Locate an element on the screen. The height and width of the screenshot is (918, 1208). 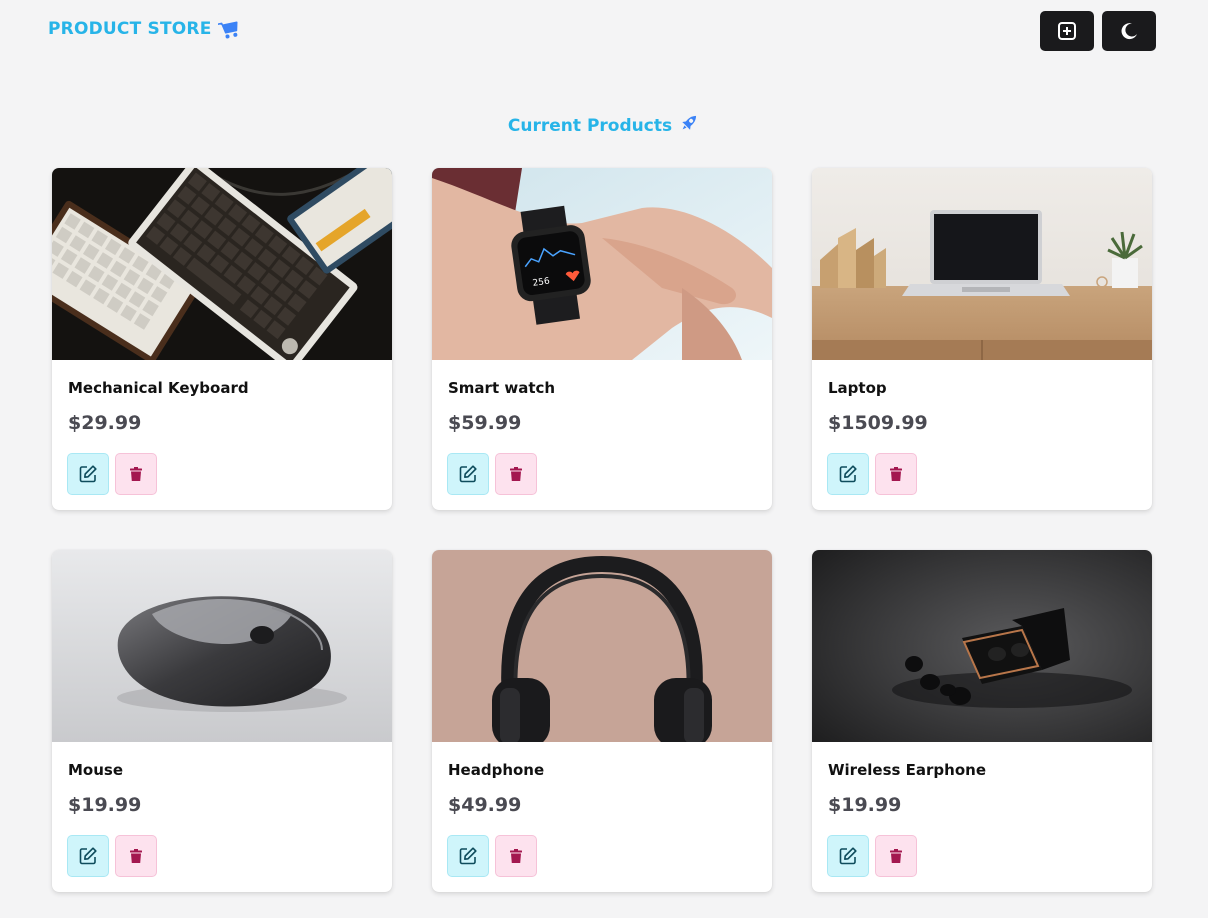
product-card: Laptop $1509.99 is located at coordinates (982, 339).